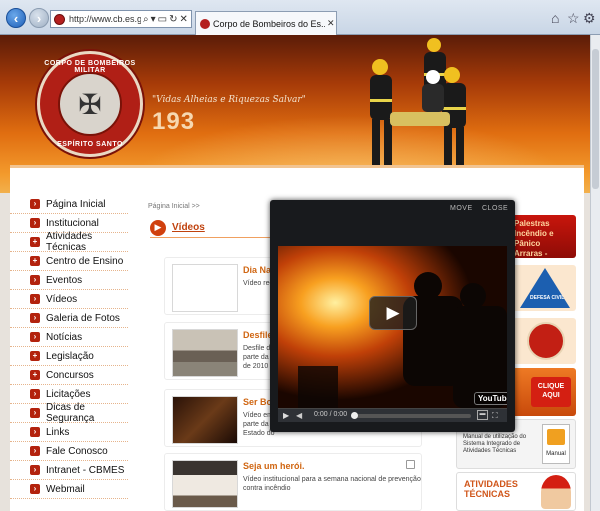 The width and height of the screenshot is (600, 511). I want to click on back-button: ‹, so click(16, 18).